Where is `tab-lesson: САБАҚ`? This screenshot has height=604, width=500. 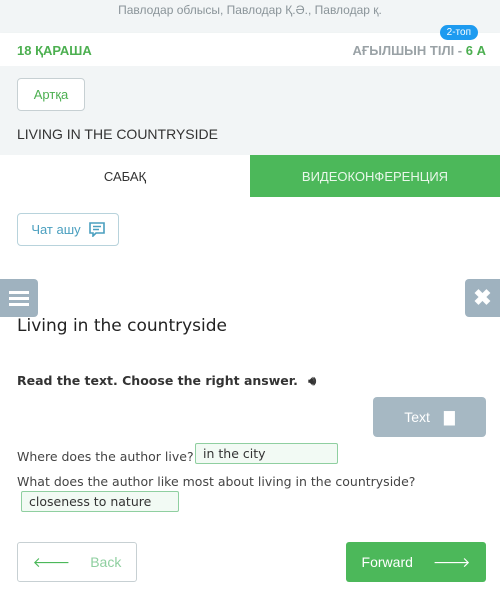
tab-lesson: САБАҚ is located at coordinates (125, 176).